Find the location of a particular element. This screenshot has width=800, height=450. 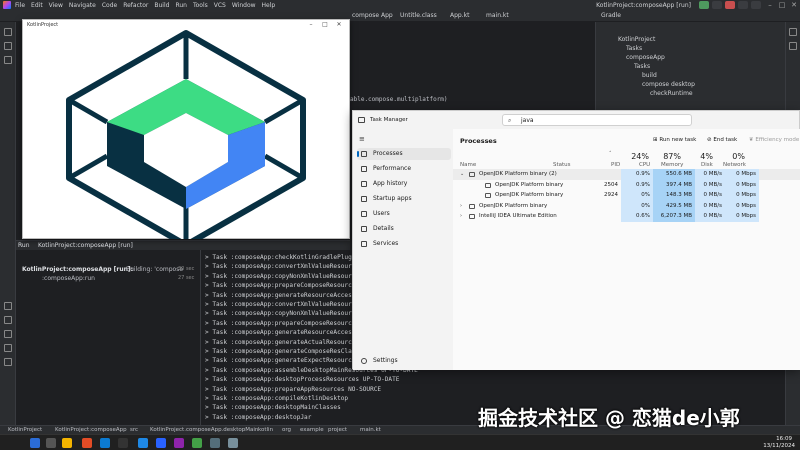

gradle-tree-item: build is located at coordinates (649, 75).